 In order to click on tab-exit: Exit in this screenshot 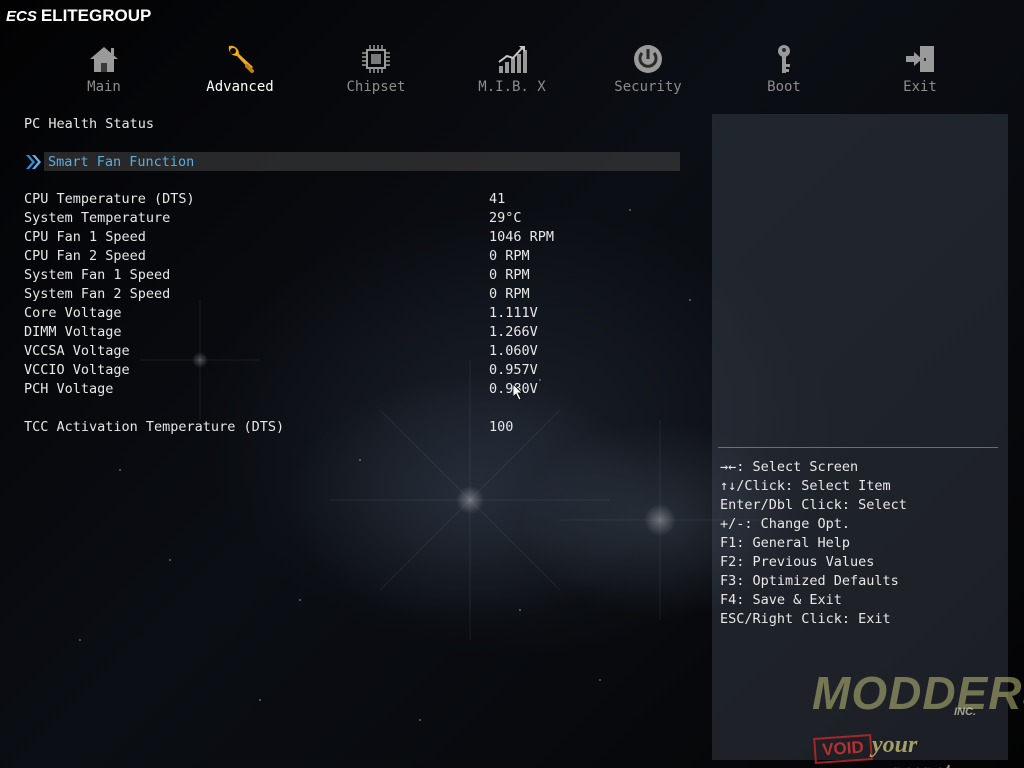, I will do `click(920, 70)`.